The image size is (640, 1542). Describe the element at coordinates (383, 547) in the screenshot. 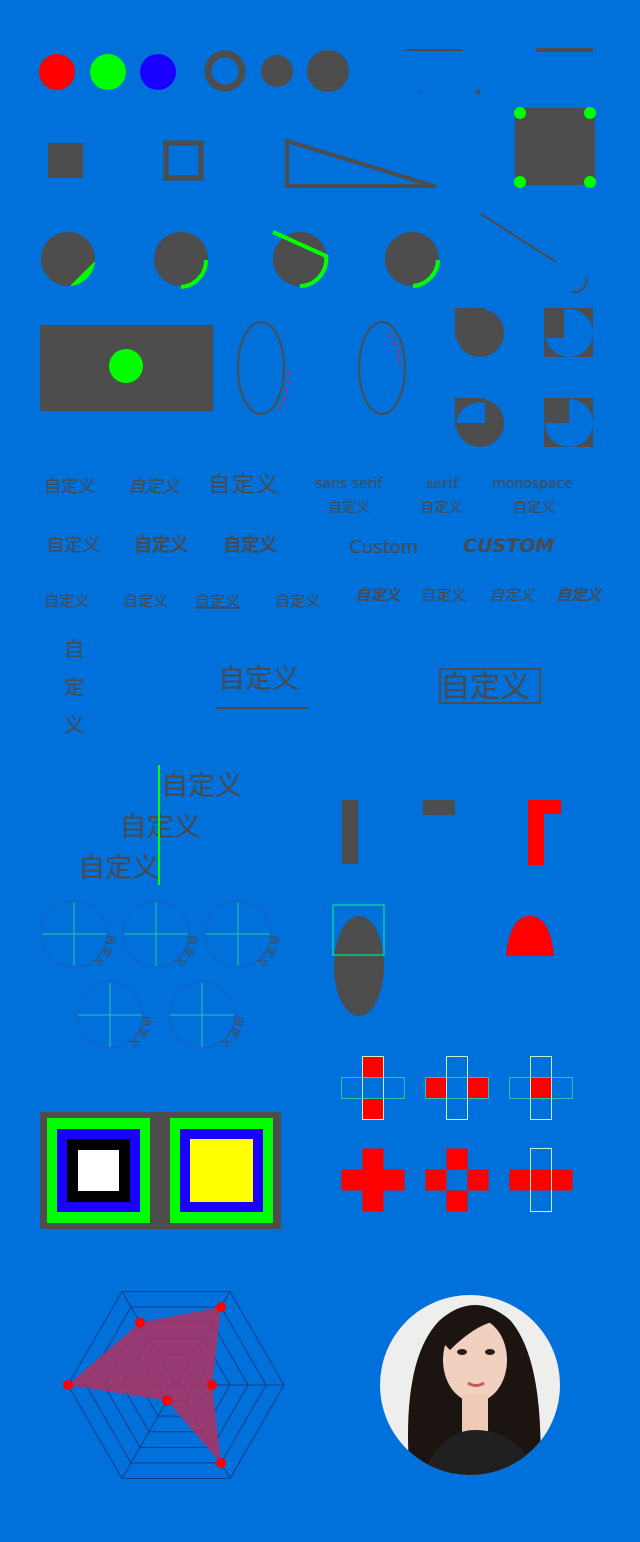

I see `text-custom: Custom` at that location.